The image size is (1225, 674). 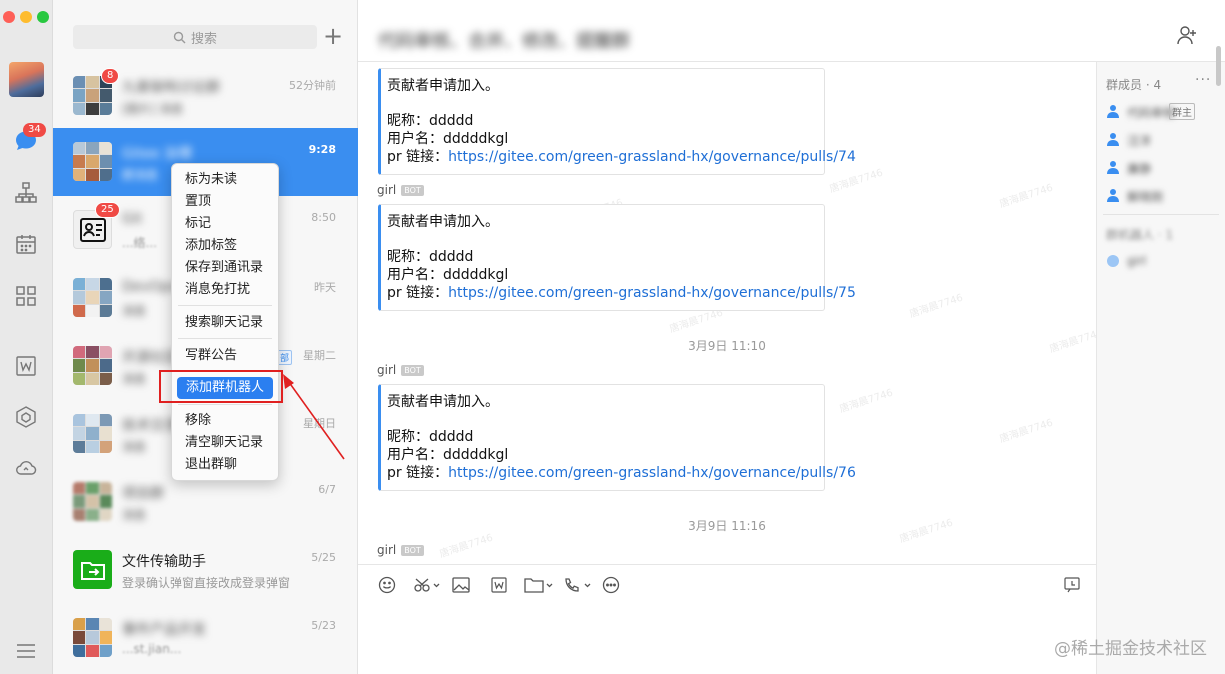 What do you see at coordinates (205, 96) in the screenshot?
I see `conversation-item: 8 九章架构讨论群 [图片] 消息 52分钟前` at bounding box center [205, 96].